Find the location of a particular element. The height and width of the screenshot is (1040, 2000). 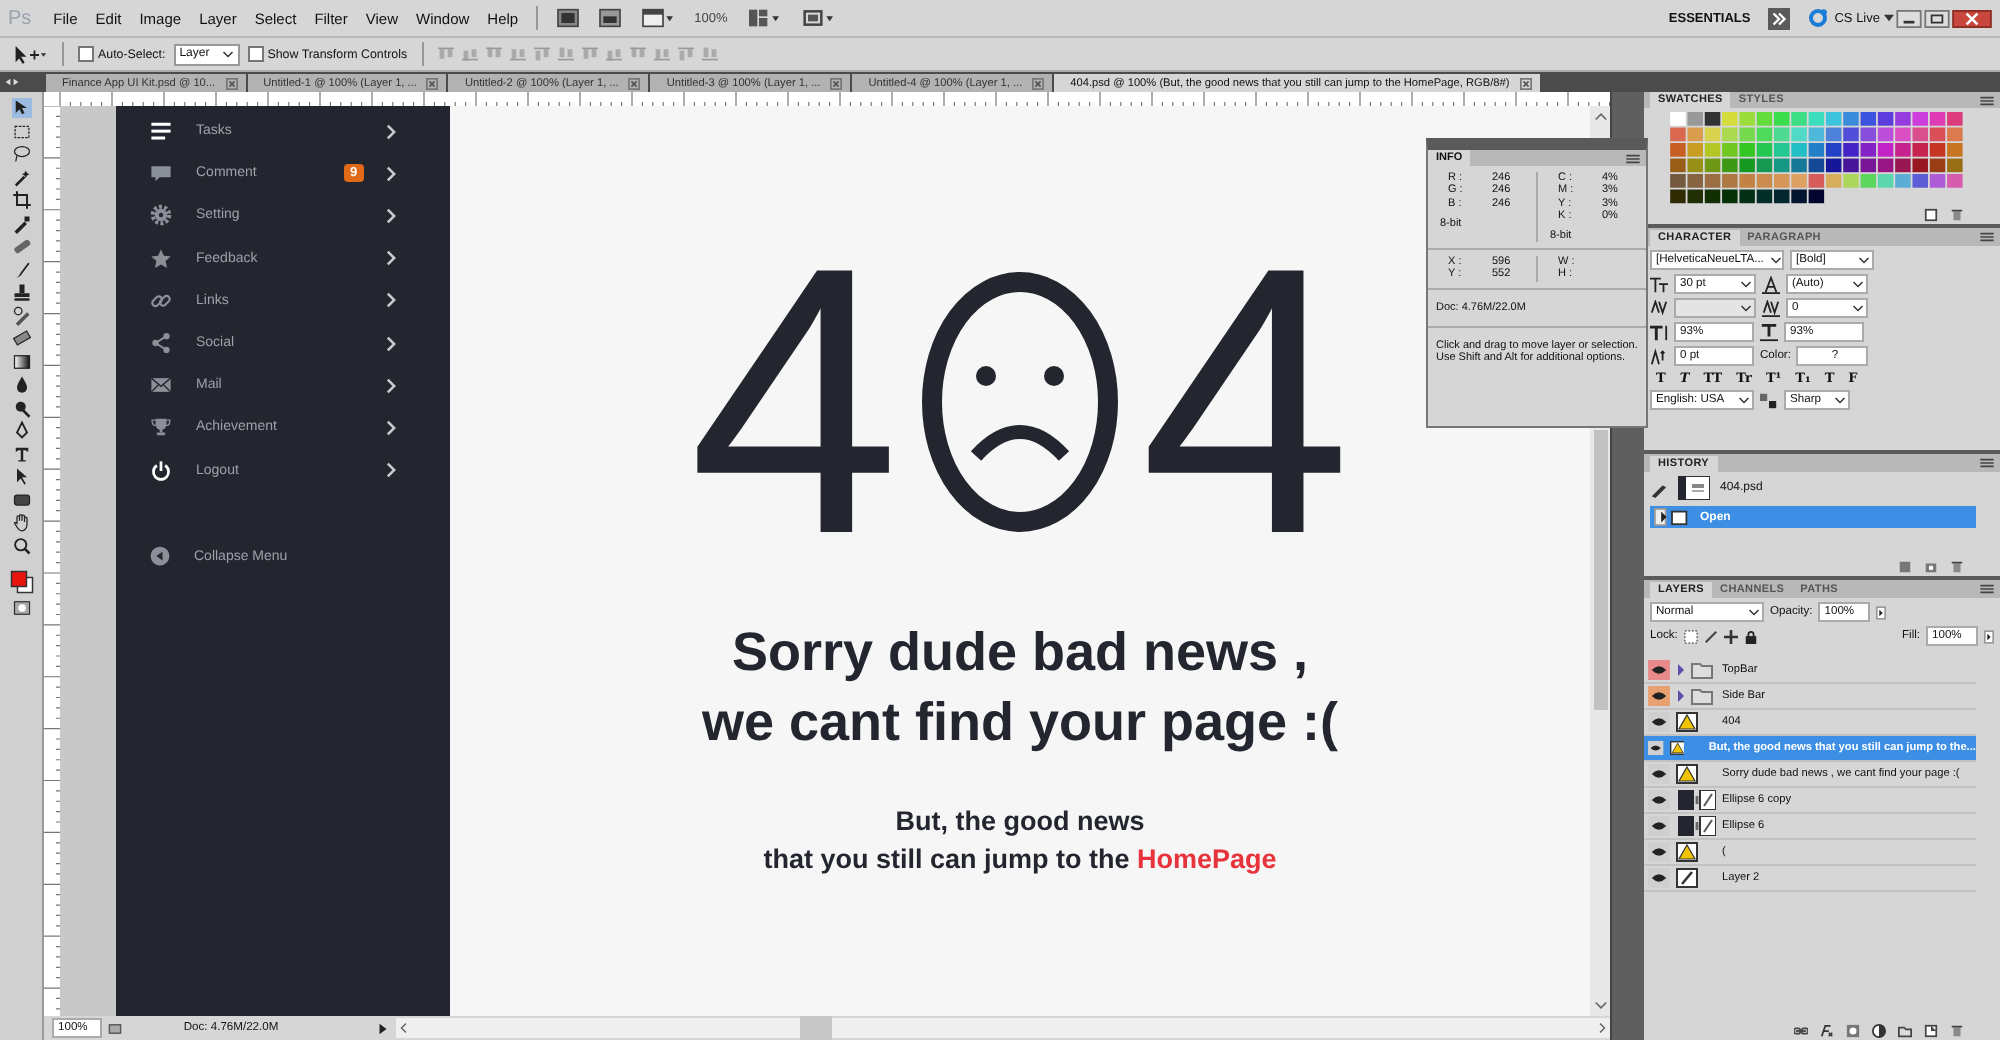

bandage-icon is located at coordinates (21, 246).